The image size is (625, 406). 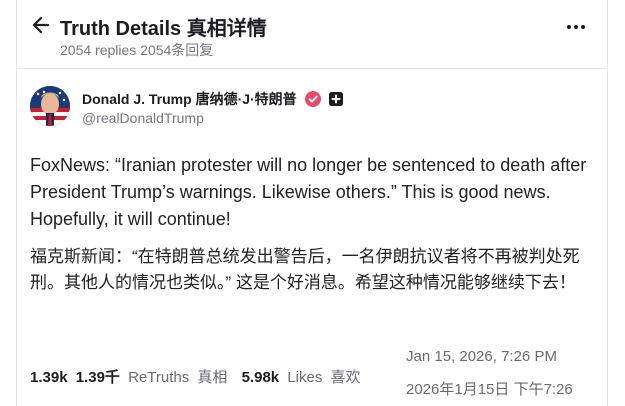 What do you see at coordinates (212, 377) in the screenshot?
I see `retruths-label-zh: 真相` at bounding box center [212, 377].